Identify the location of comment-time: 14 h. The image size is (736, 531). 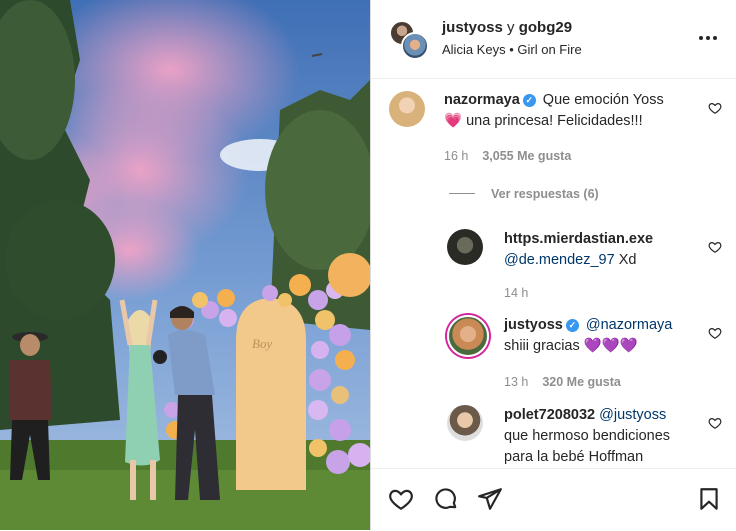
(516, 293).